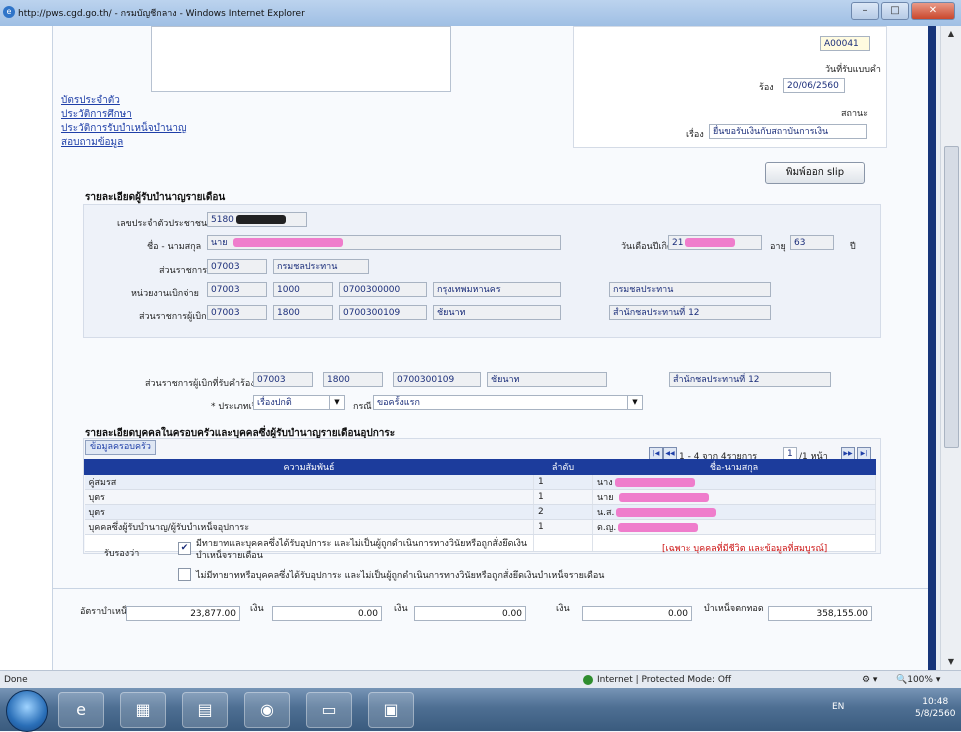  Describe the element at coordinates (690, 289) in the screenshot. I see `disb-name-field: กรมชลประทาน` at that location.